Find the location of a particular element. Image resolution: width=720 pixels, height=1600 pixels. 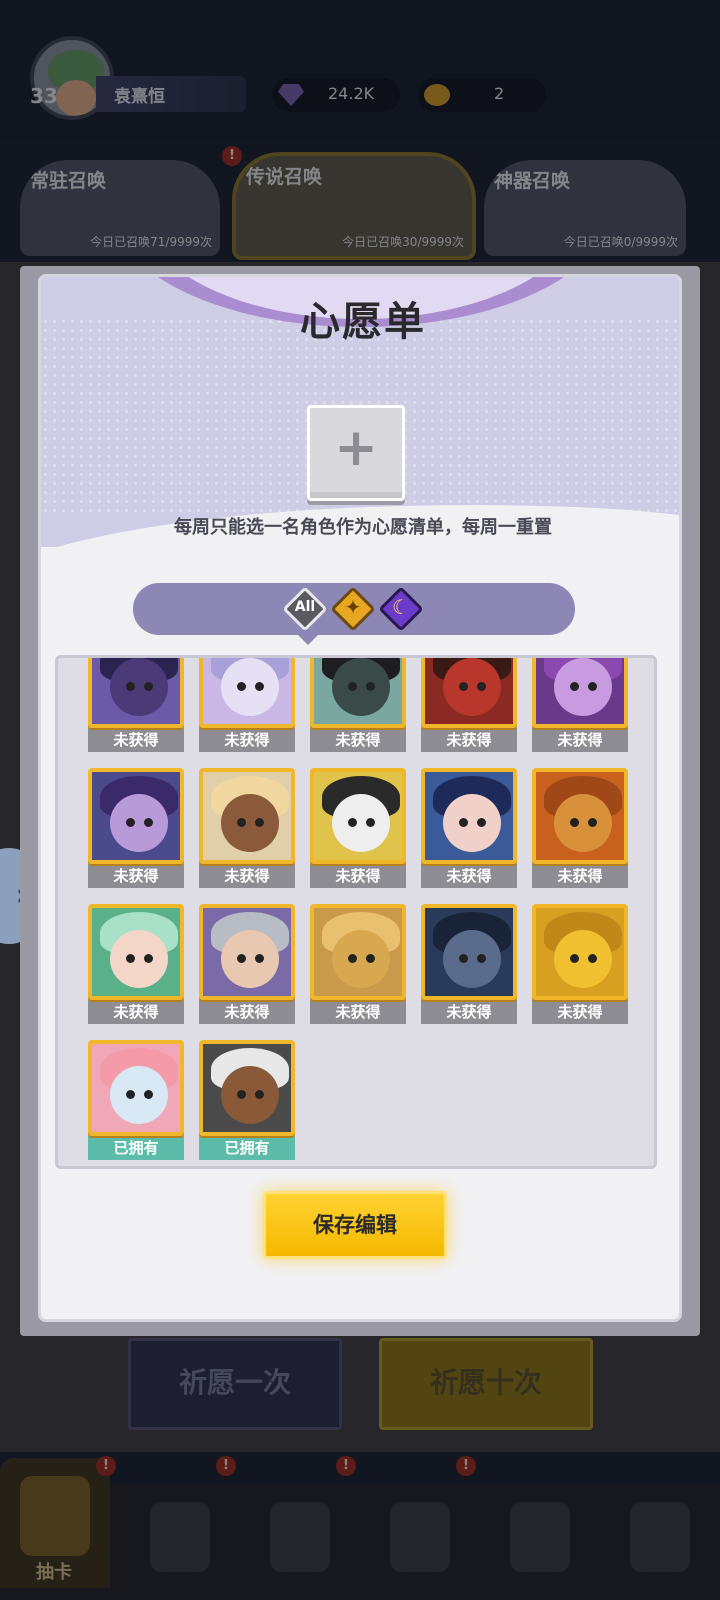

filter-epic-button: ☾ is located at coordinates (401, 609).